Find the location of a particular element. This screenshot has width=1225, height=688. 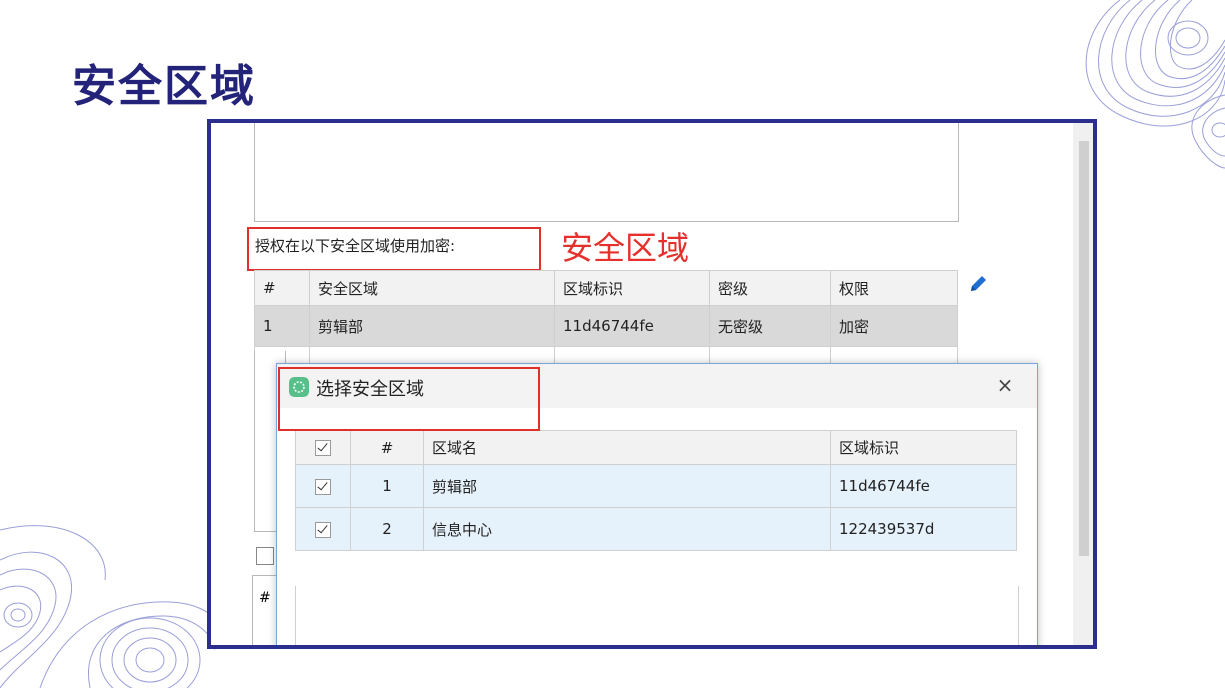

pencil-icon is located at coordinates (978, 284).